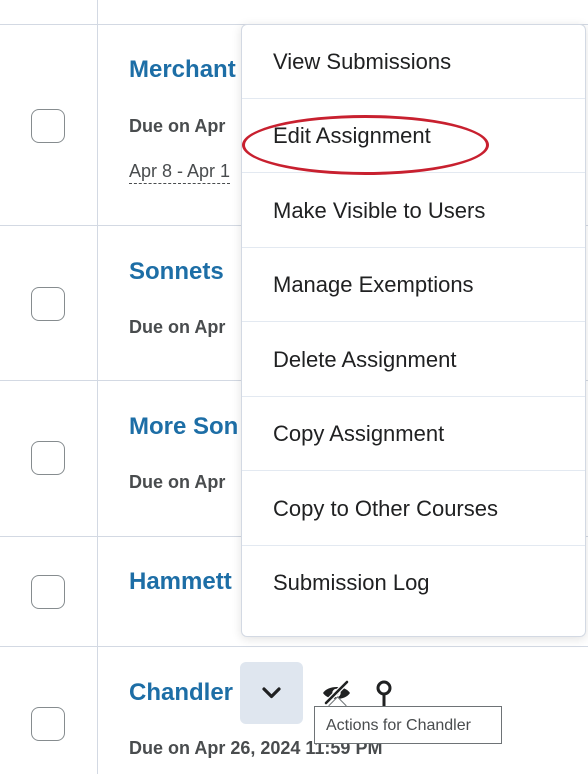 Image resolution: width=588 pixels, height=774 pixels. Describe the element at coordinates (182, 70) in the screenshot. I see `assignment-title-link: Merchant` at that location.